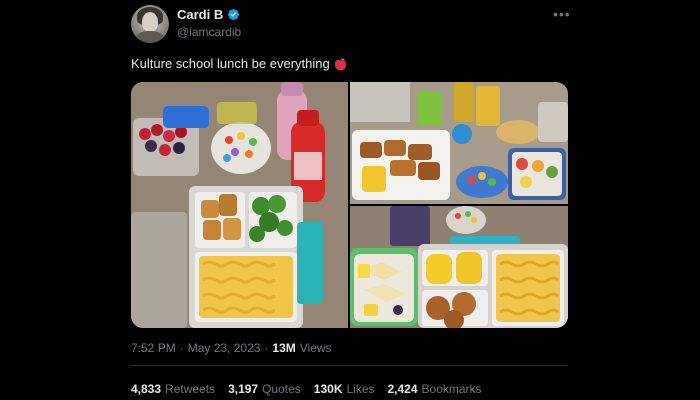  What do you see at coordinates (243, 389) in the screenshot?
I see `quotes-count: 3,197` at bounding box center [243, 389].